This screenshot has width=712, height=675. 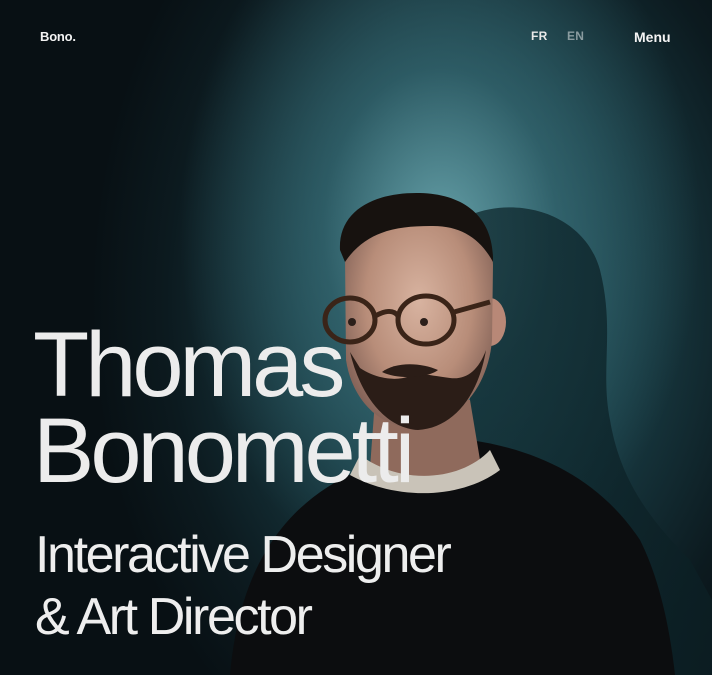 I want to click on language-en-link: EN, so click(x=575, y=36).